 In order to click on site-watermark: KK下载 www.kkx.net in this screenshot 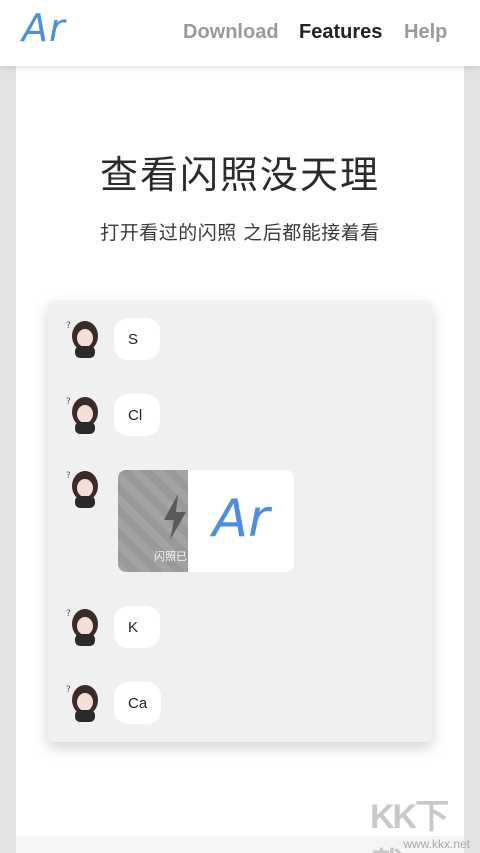, I will do `click(413, 821)`.